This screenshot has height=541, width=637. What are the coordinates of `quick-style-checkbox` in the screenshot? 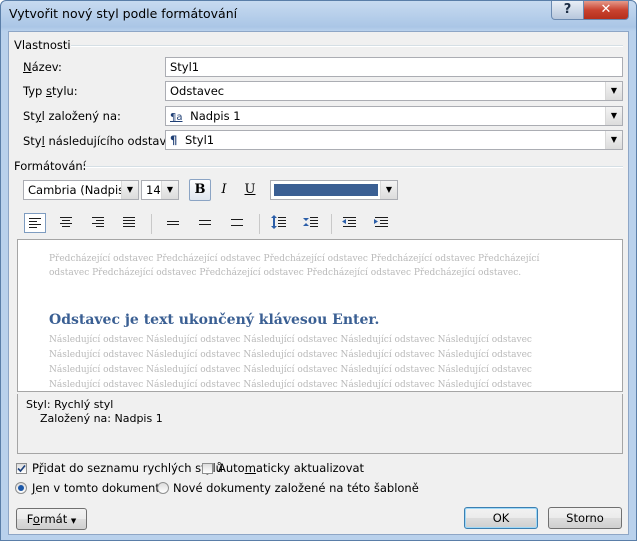 It's located at (21, 468).